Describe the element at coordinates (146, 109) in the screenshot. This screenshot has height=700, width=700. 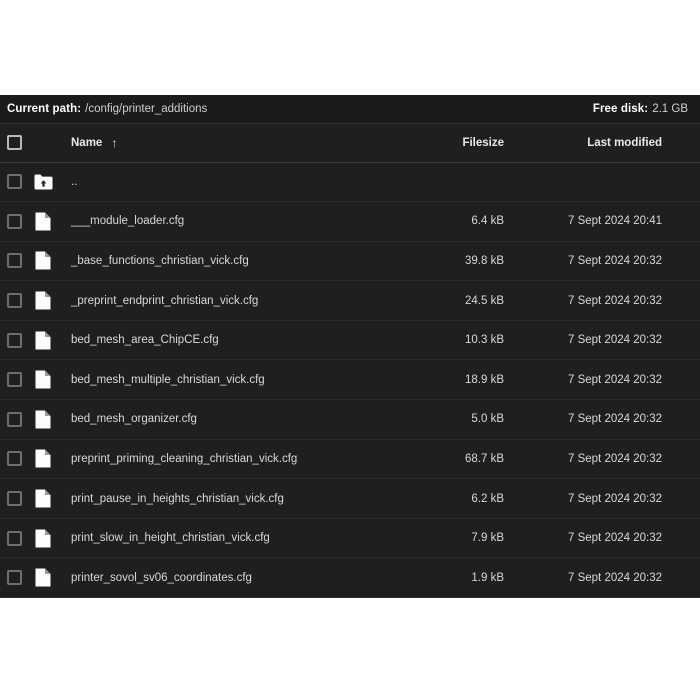
I see `current-path-value: /config/printer_additions` at that location.